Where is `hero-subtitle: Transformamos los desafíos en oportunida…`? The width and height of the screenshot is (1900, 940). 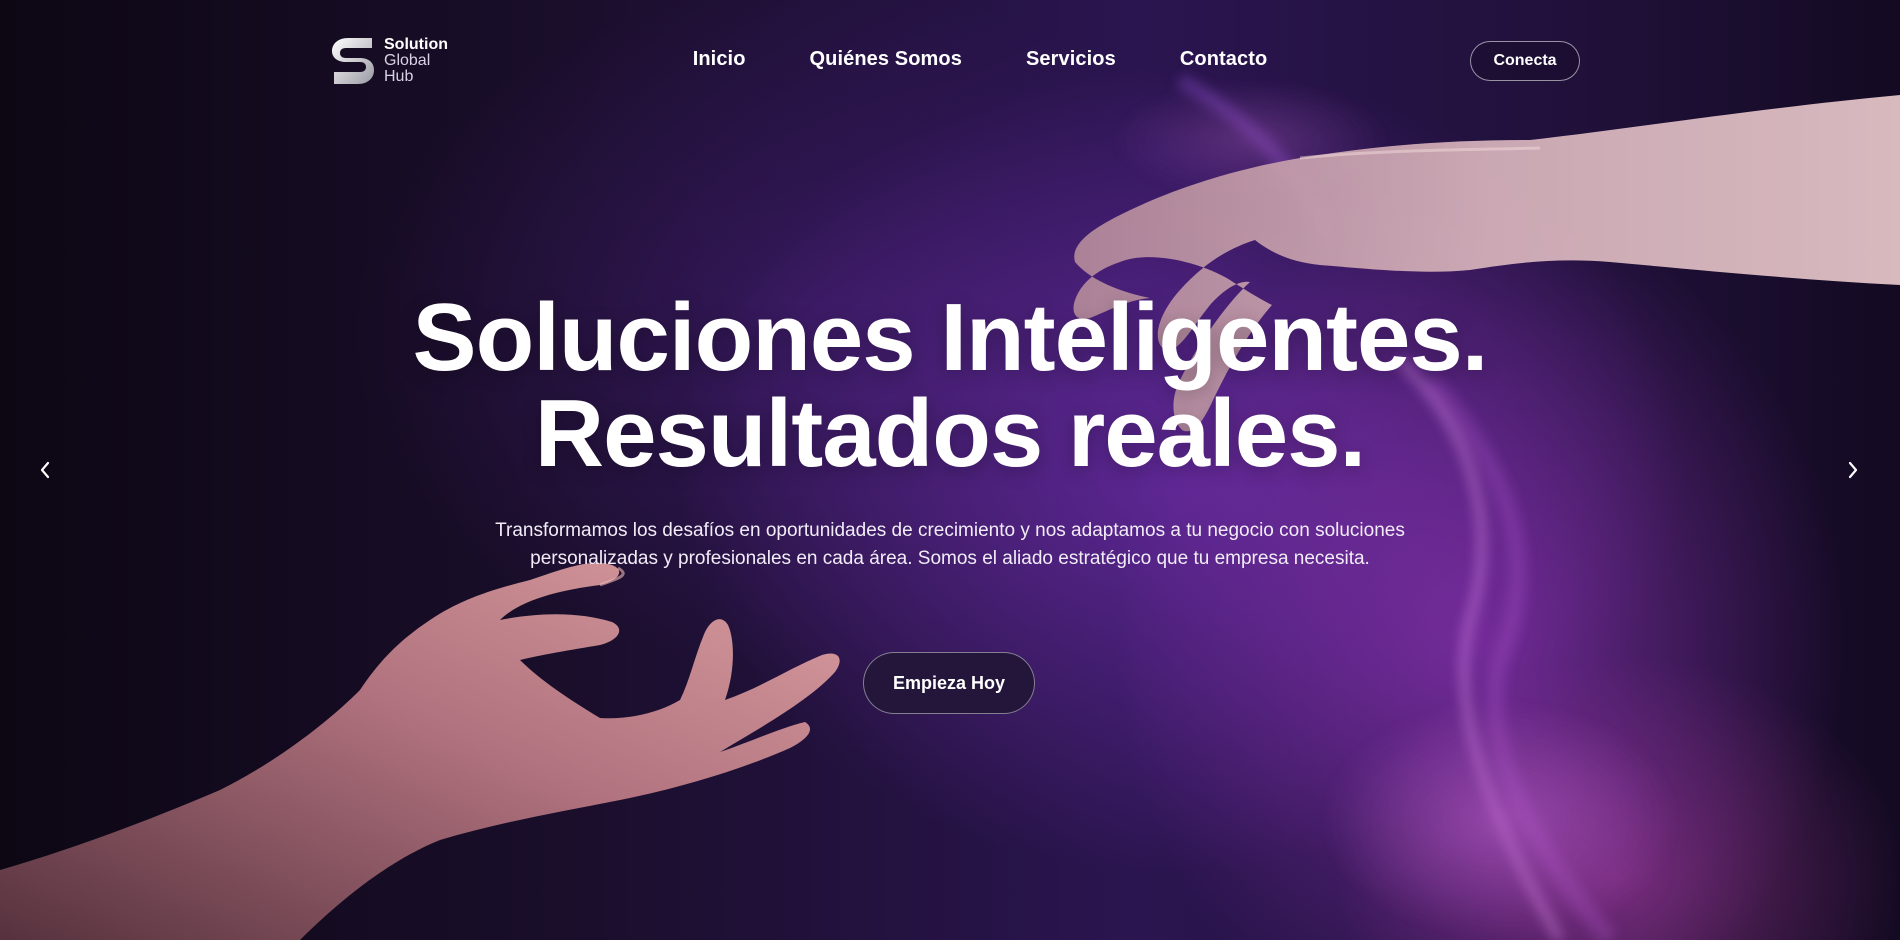 hero-subtitle: Transformamos los desafíos en oportunida… is located at coordinates (950, 545).